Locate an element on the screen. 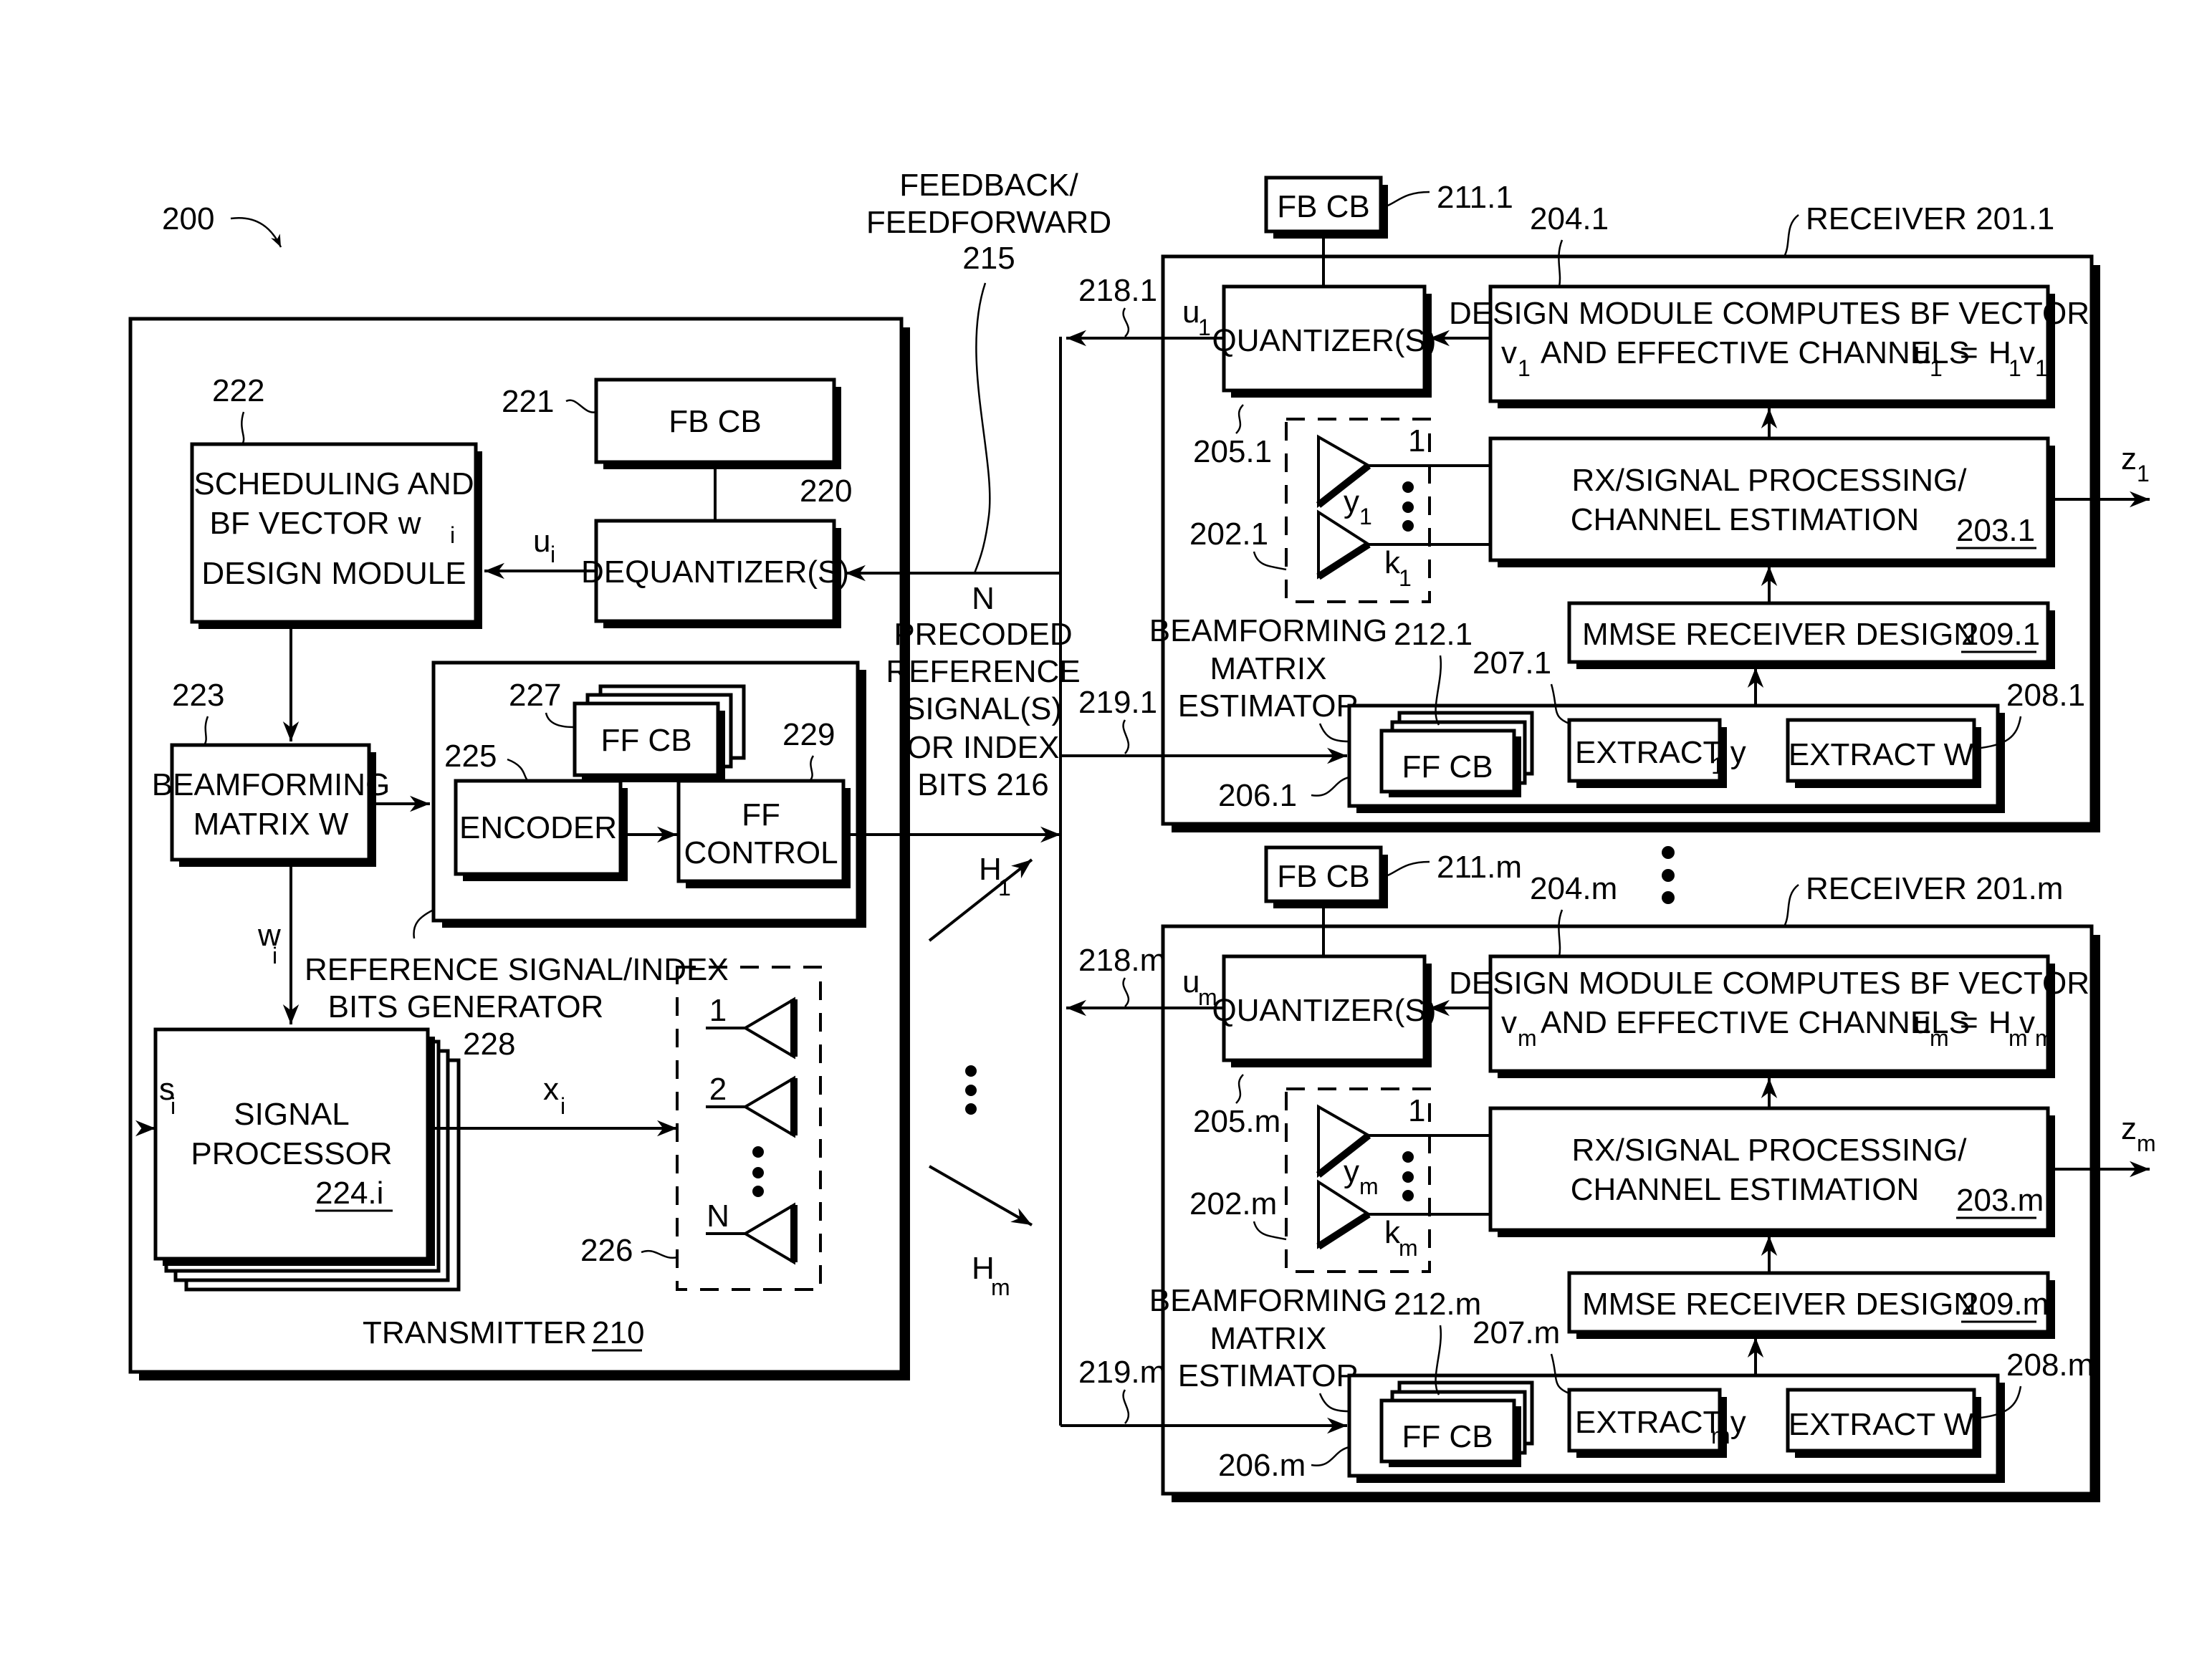  mmse-ref: 209.m is located at coordinates (2005, 1305).